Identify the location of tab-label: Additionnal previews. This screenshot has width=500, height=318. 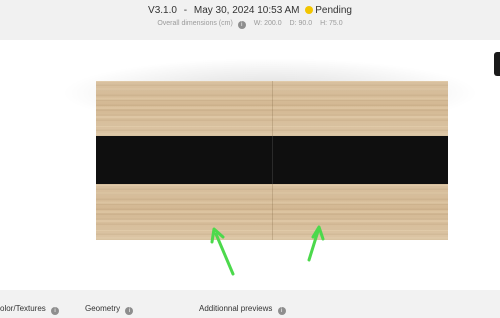
(236, 308).